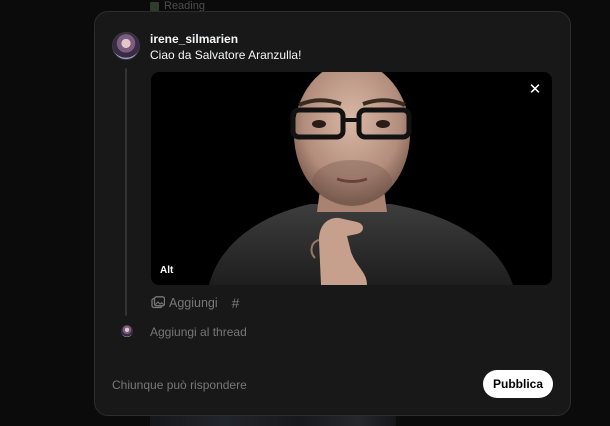 The width and height of the screenshot is (610, 426). I want to click on close-icon: ✕, so click(535, 89).